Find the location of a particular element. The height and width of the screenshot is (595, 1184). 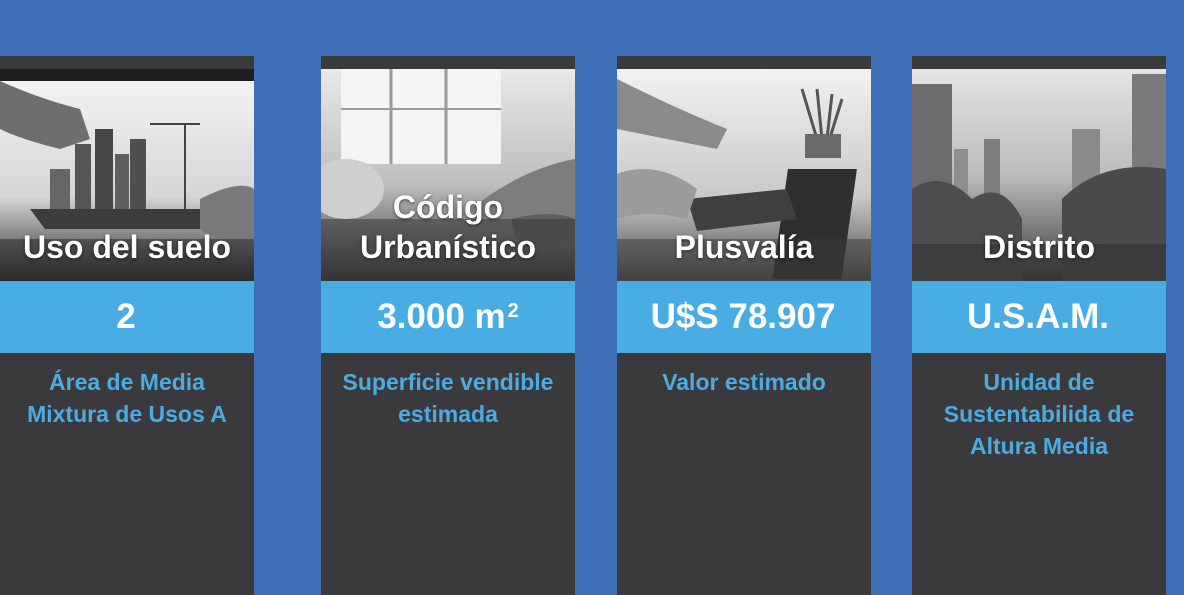

desc-line1: Valor estimado is located at coordinates (744, 382).